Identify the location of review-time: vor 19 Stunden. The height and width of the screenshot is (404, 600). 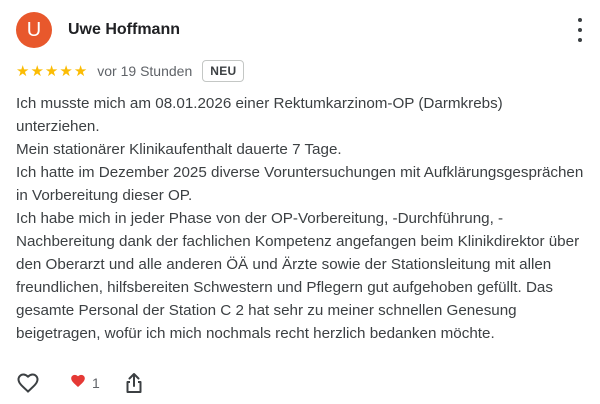
(145, 71).